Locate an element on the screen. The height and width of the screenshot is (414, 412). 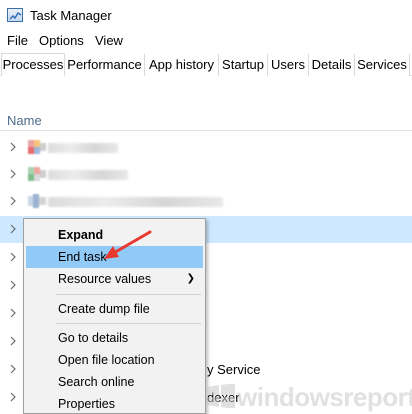
menu-bar: File Options View is located at coordinates (206, 41).